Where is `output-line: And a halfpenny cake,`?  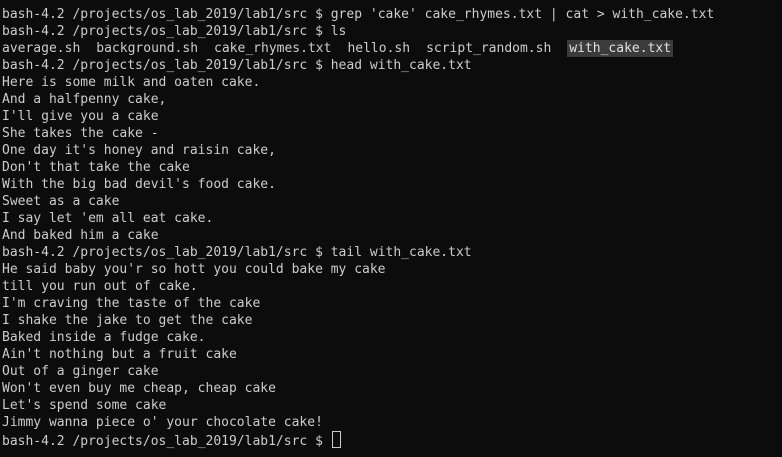 output-line: And a halfpenny cake, is located at coordinates (84, 99).